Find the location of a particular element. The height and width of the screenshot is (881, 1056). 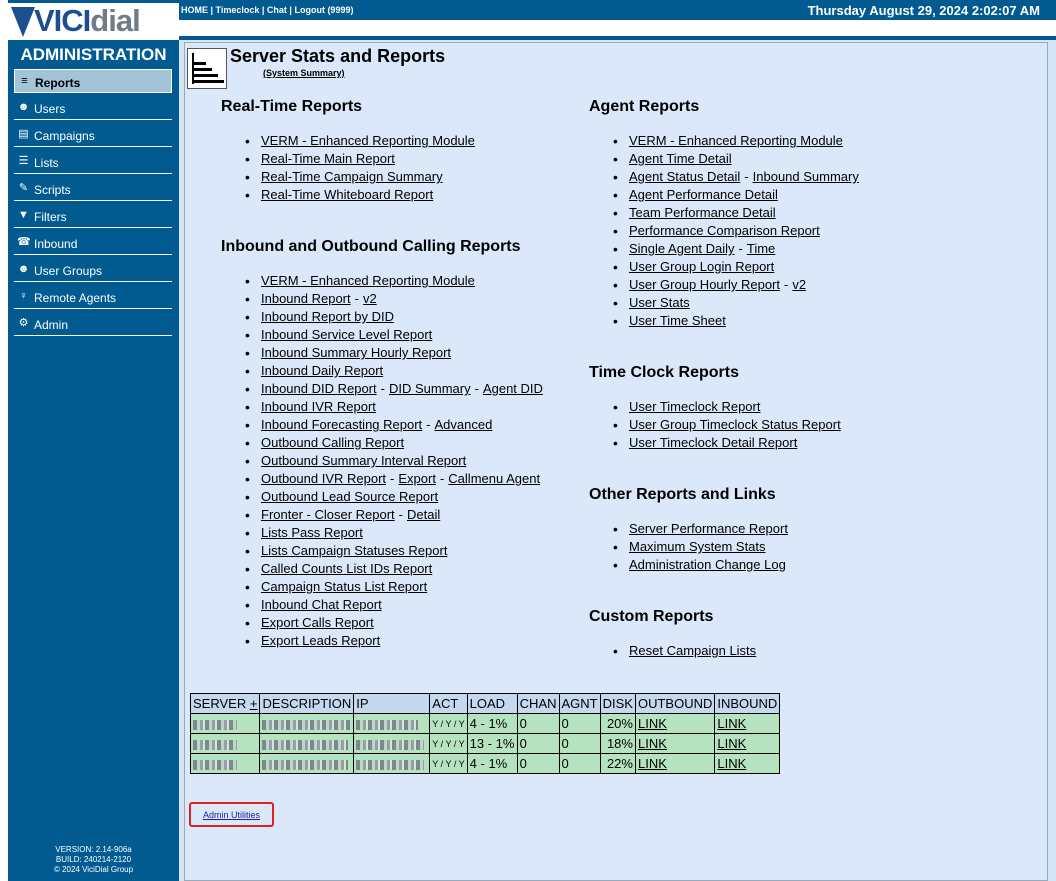

home-link: HOME is located at coordinates (194, 10).